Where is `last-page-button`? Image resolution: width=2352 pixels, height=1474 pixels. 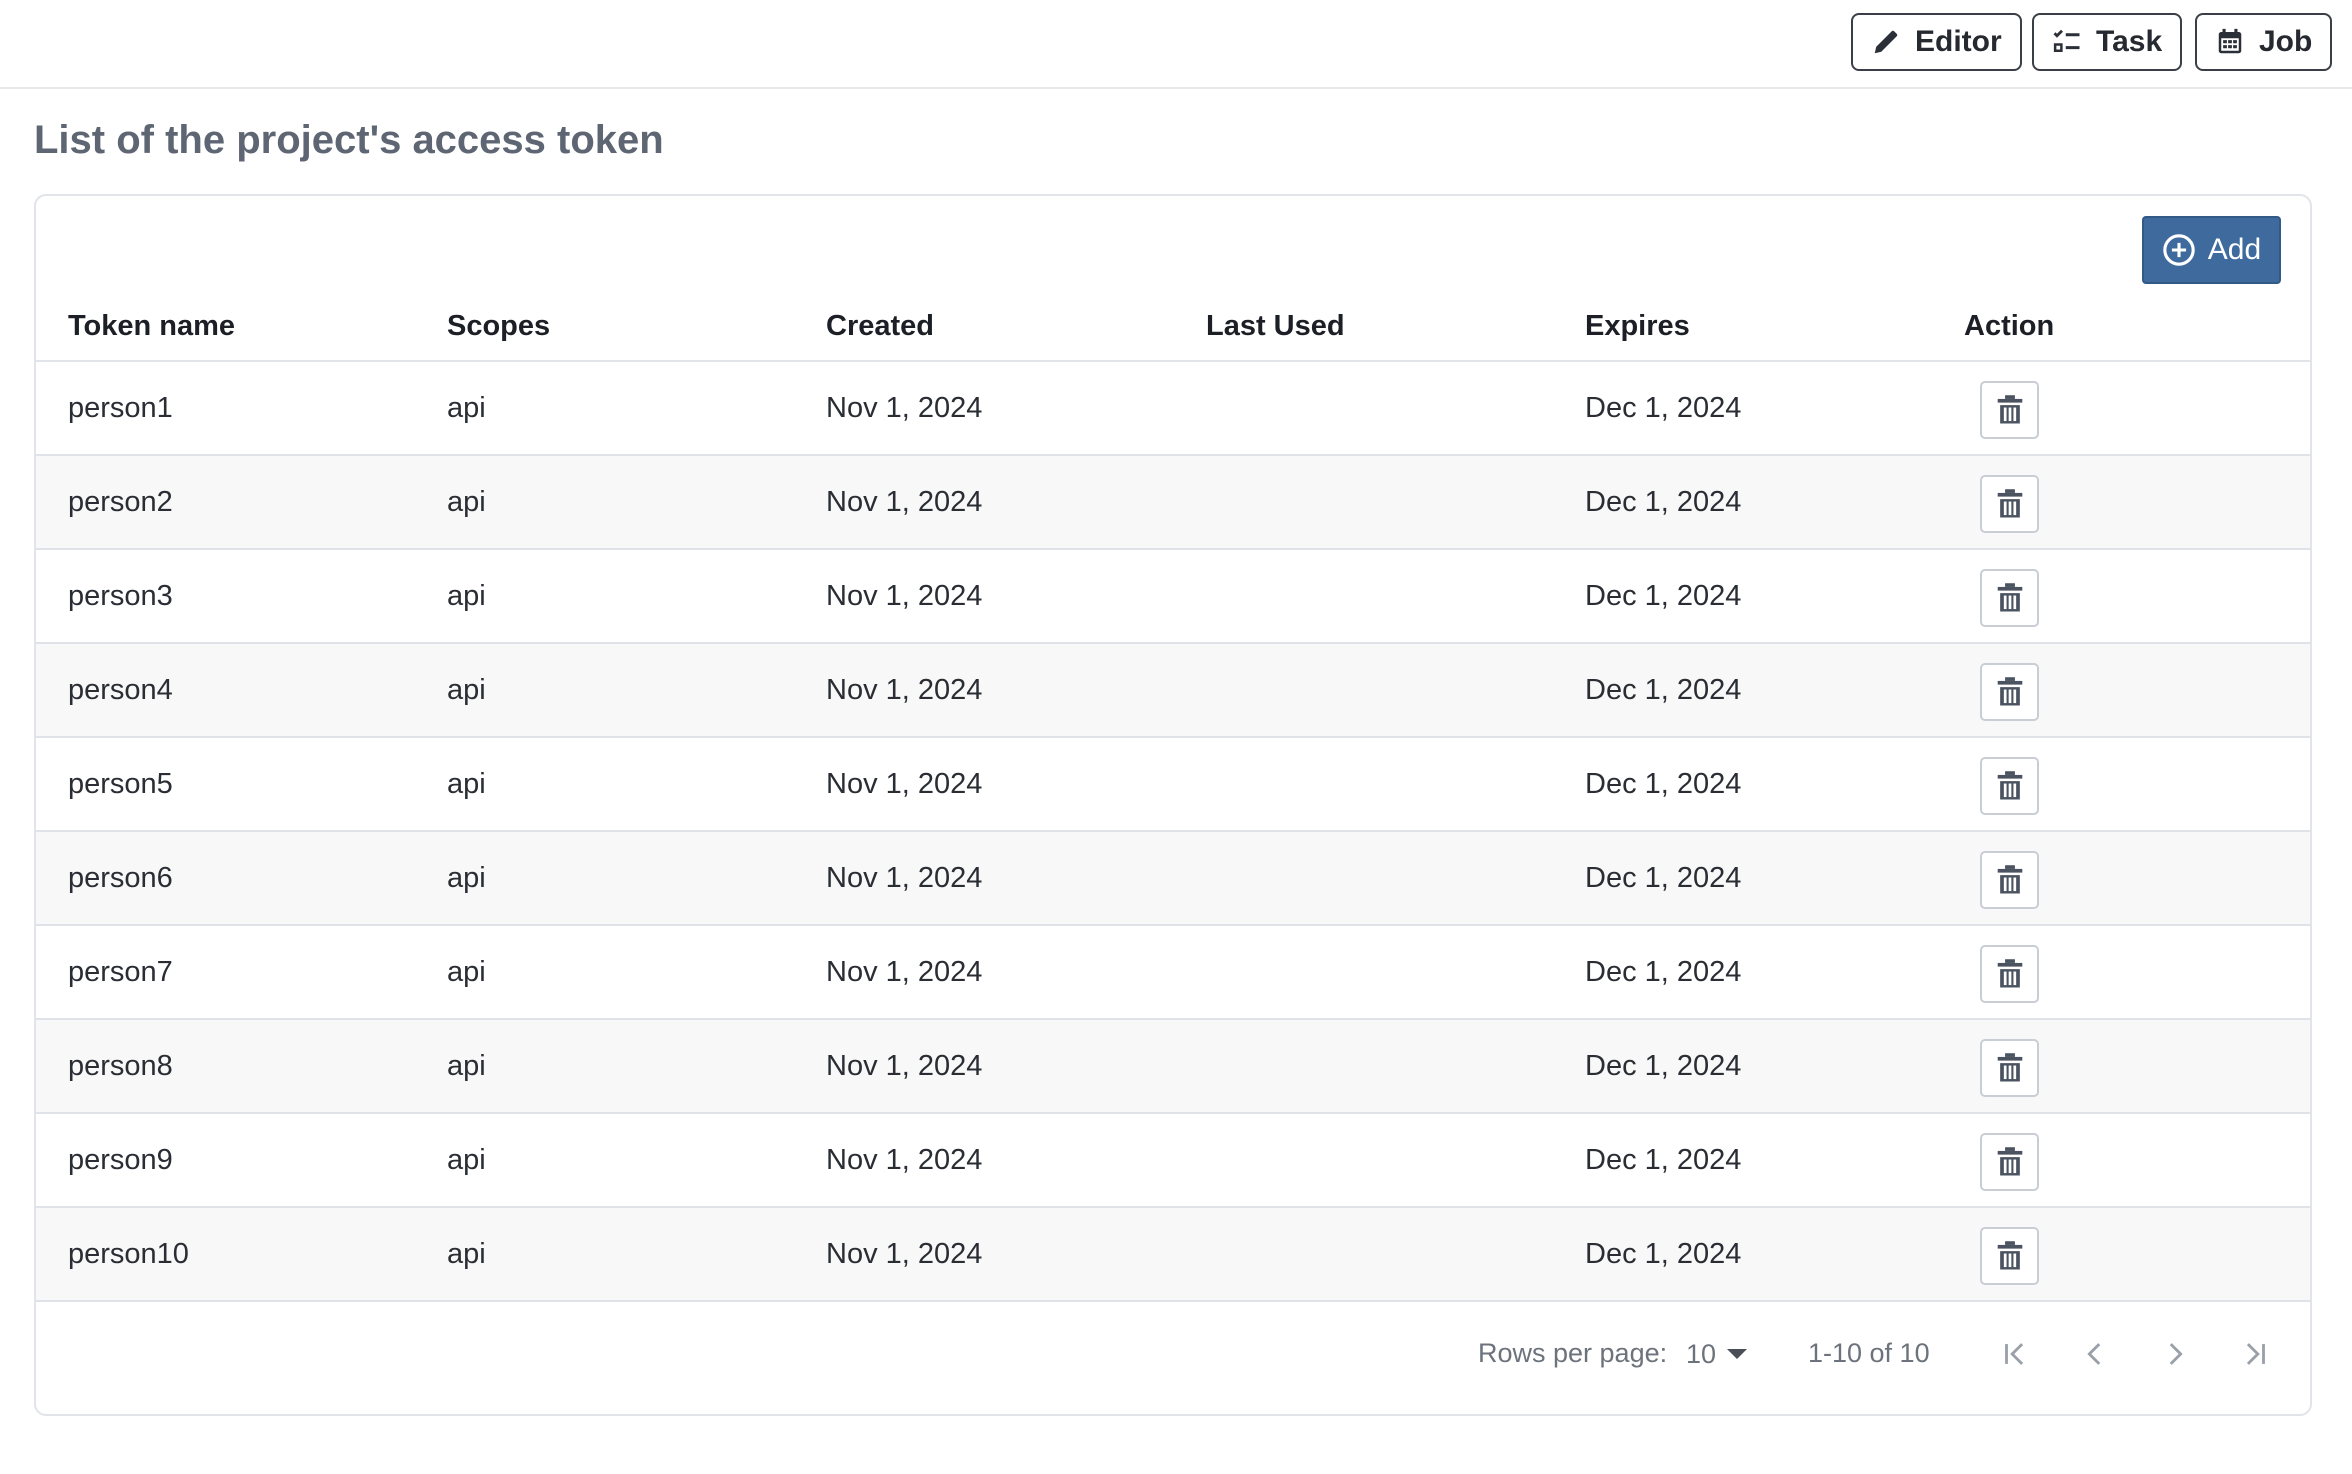 last-page-button is located at coordinates (2255, 1354).